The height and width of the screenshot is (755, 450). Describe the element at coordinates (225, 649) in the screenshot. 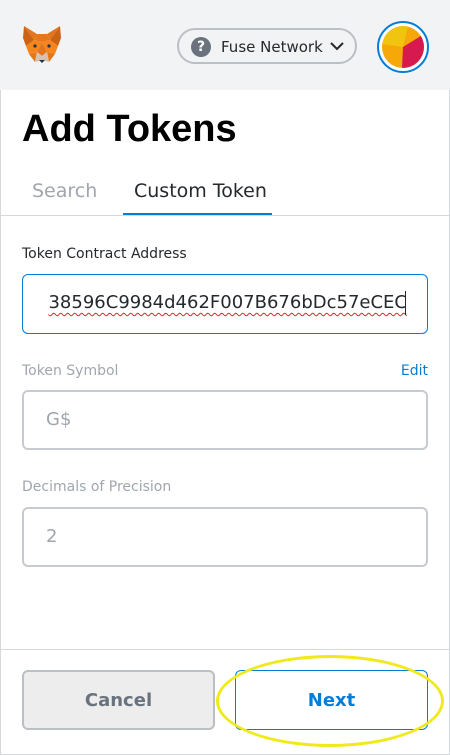

I see `footer-divider` at that location.